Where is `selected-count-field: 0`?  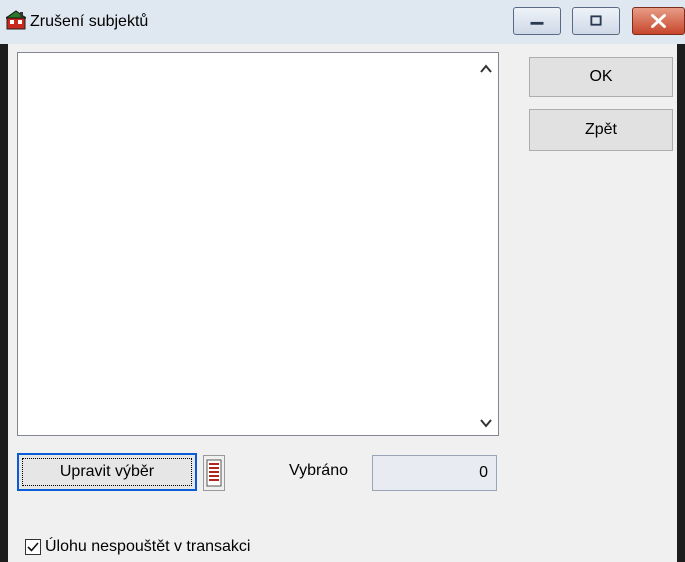
selected-count-field: 0 is located at coordinates (434, 473).